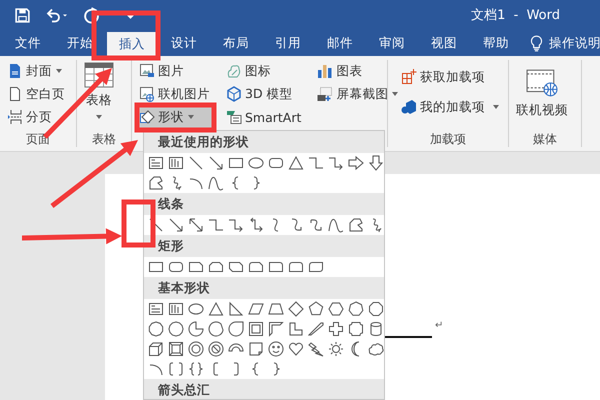 Image resolution: width=600 pixels, height=400 pixels. I want to click on picture-icon, so click(147, 71).